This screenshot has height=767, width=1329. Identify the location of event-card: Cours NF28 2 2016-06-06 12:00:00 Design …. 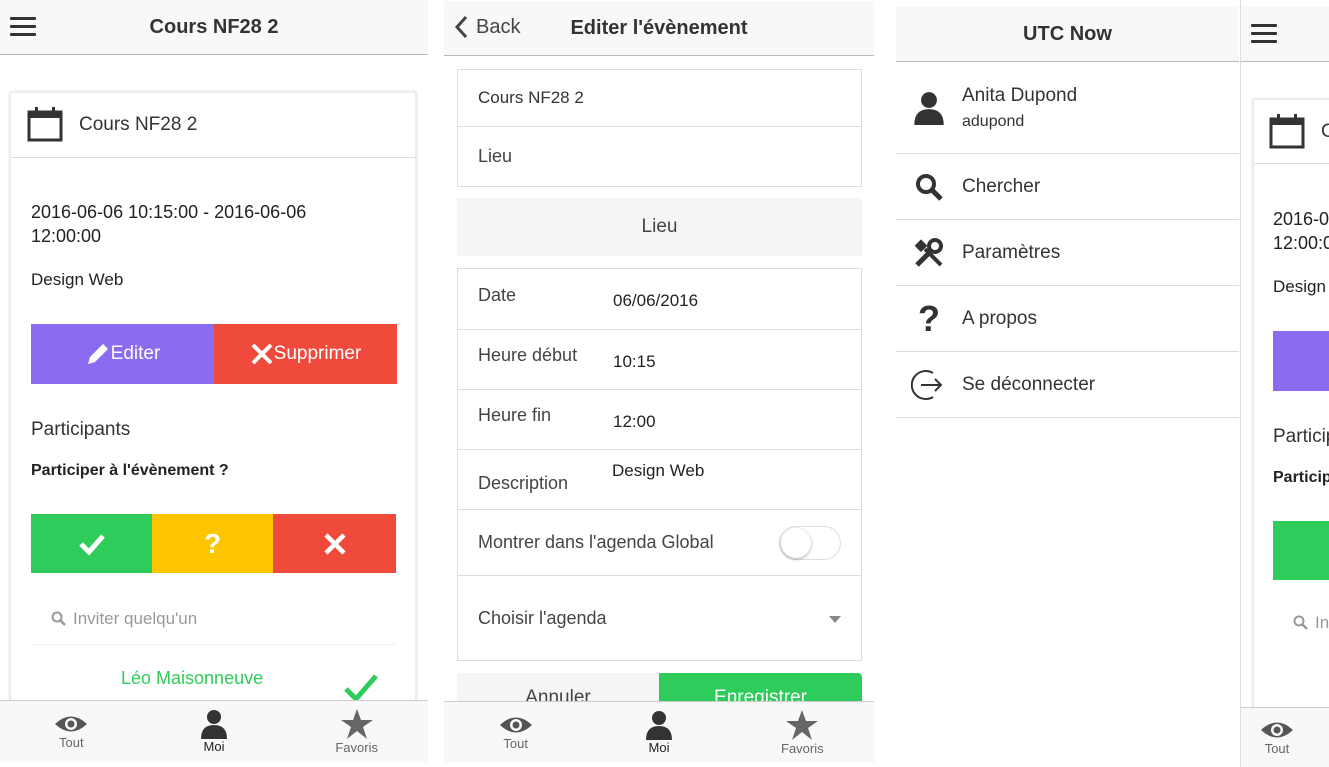
(1291, 404).